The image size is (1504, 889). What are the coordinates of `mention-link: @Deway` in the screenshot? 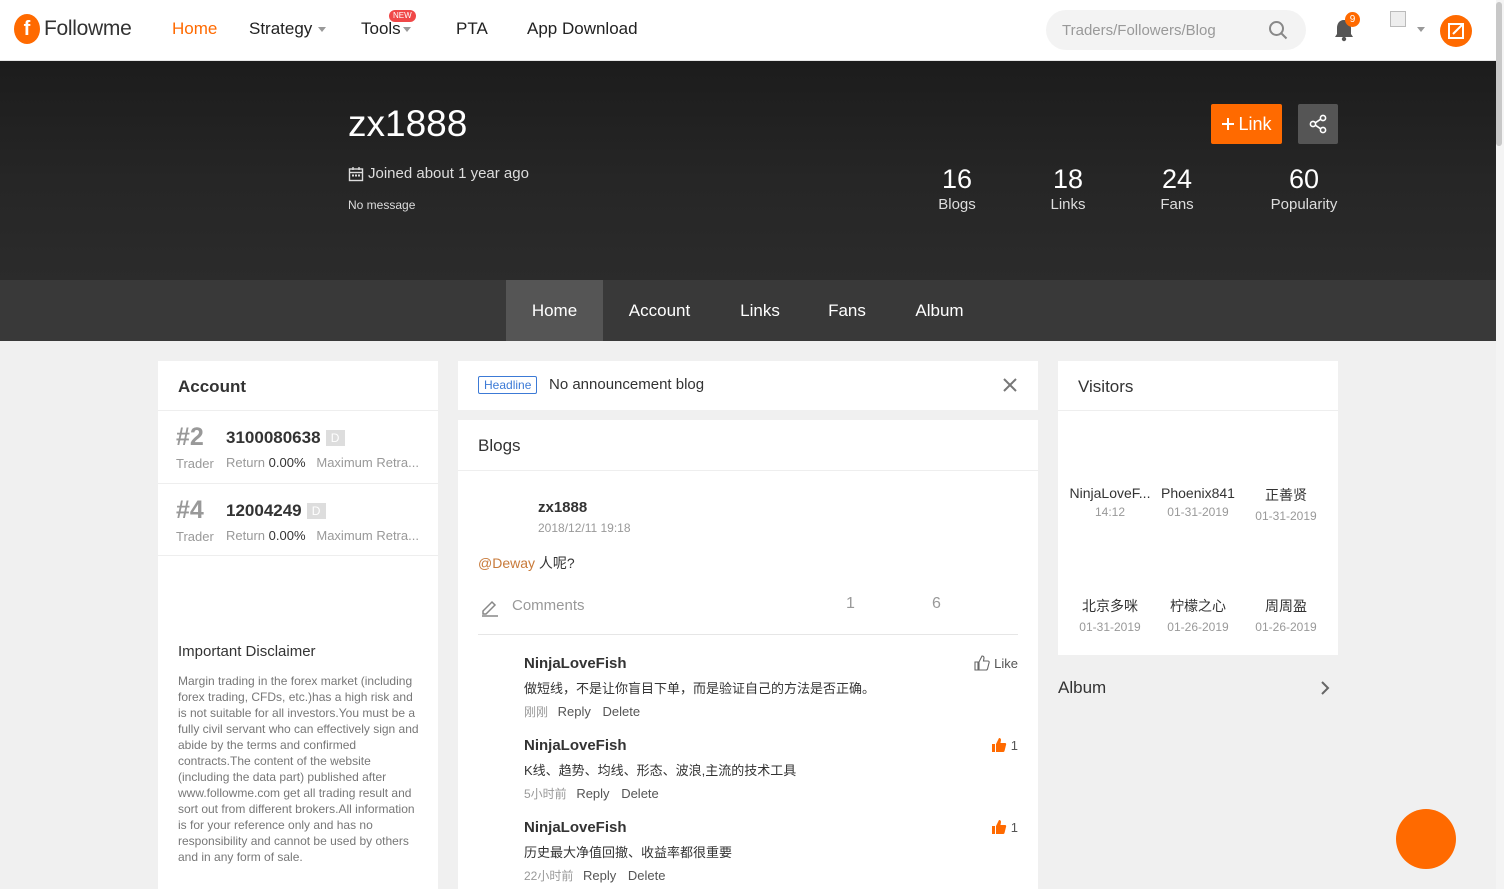 It's located at (506, 563).